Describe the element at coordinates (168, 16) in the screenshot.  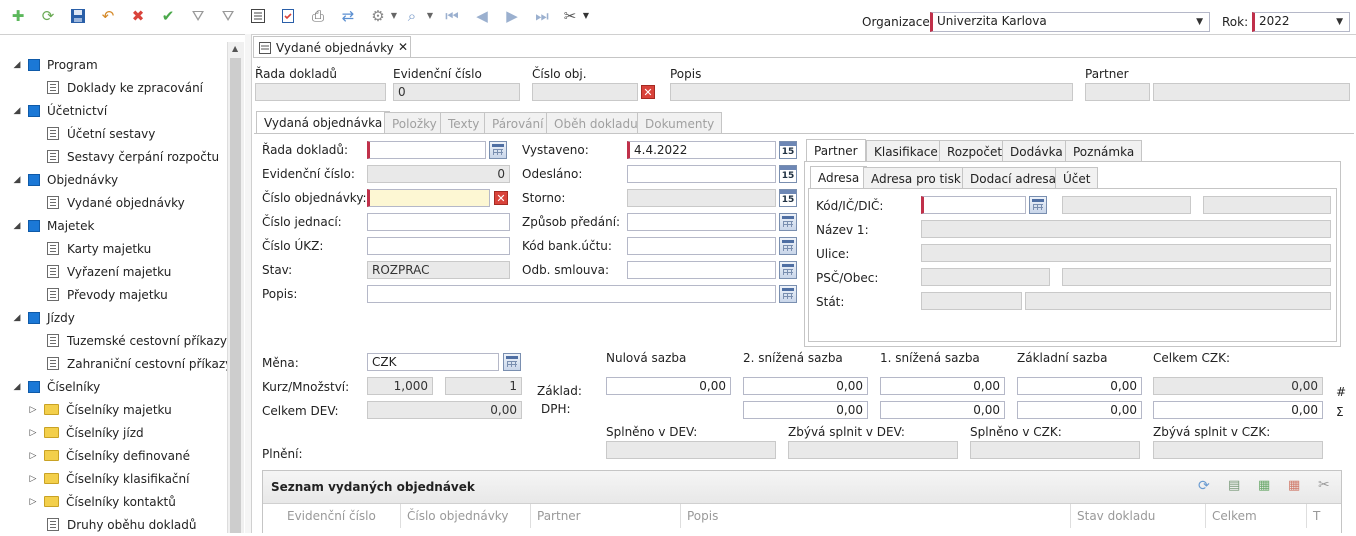
I see `check-icon: ✔` at that location.